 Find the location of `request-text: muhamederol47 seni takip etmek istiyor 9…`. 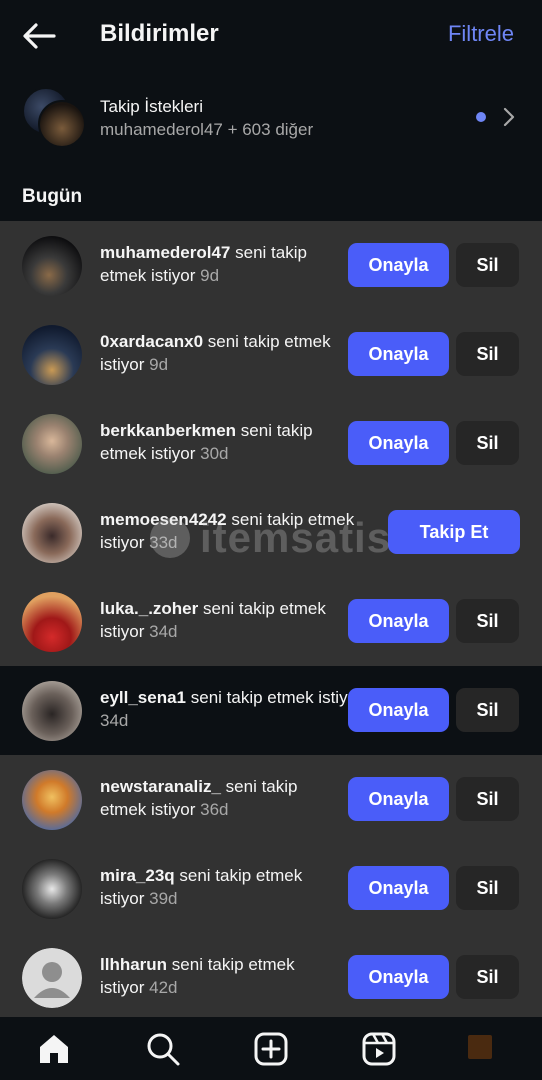

request-text: muhamederol47 seni takip etmek istiyor 9… is located at coordinates (203, 264).